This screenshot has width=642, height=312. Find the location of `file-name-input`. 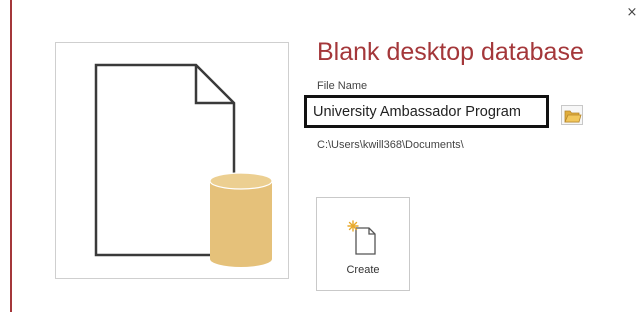

file-name-input is located at coordinates (426, 111).